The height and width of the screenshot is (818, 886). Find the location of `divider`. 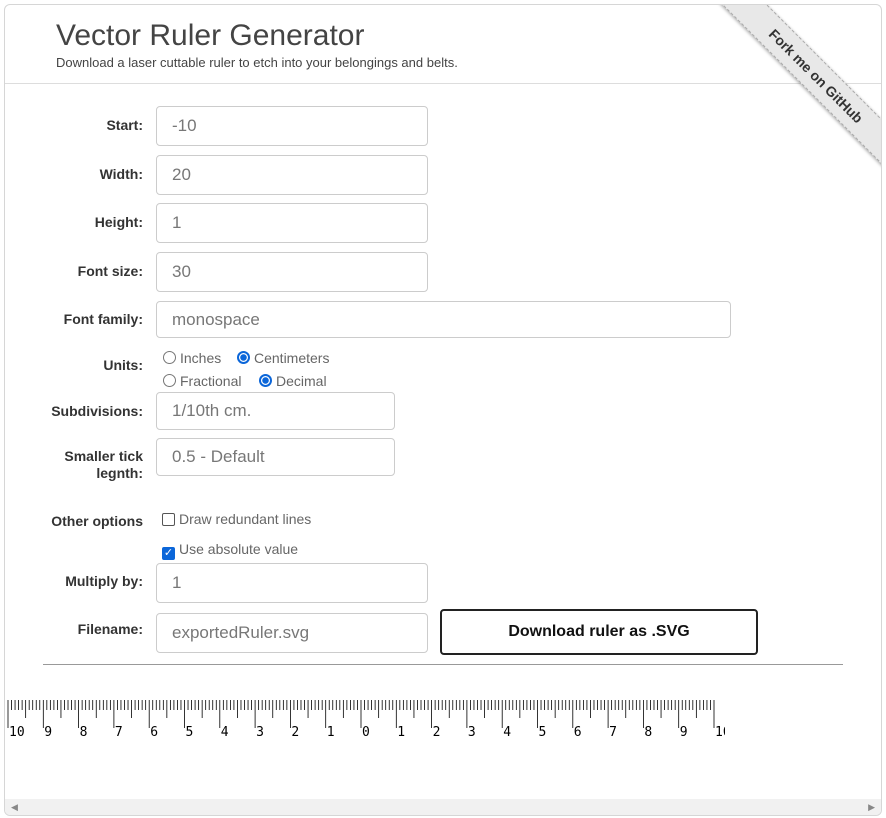

divider is located at coordinates (443, 664).